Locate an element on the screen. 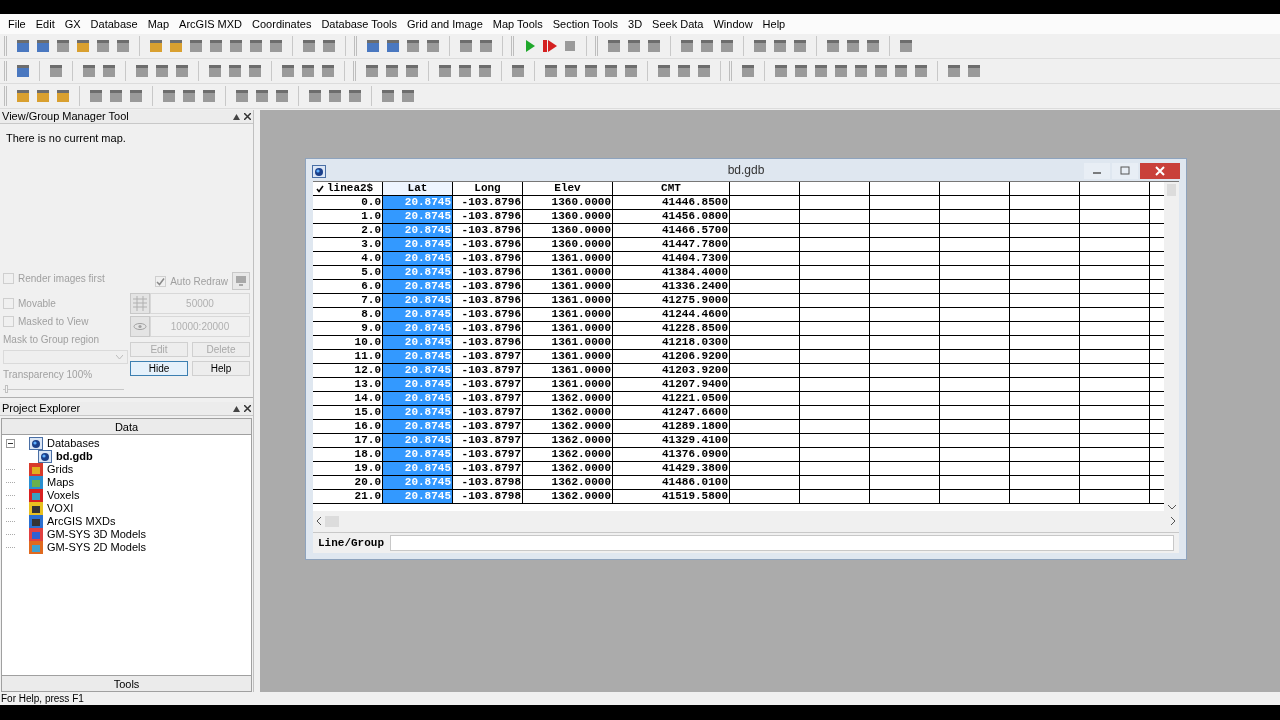  pin-icon is located at coordinates (236, 116).